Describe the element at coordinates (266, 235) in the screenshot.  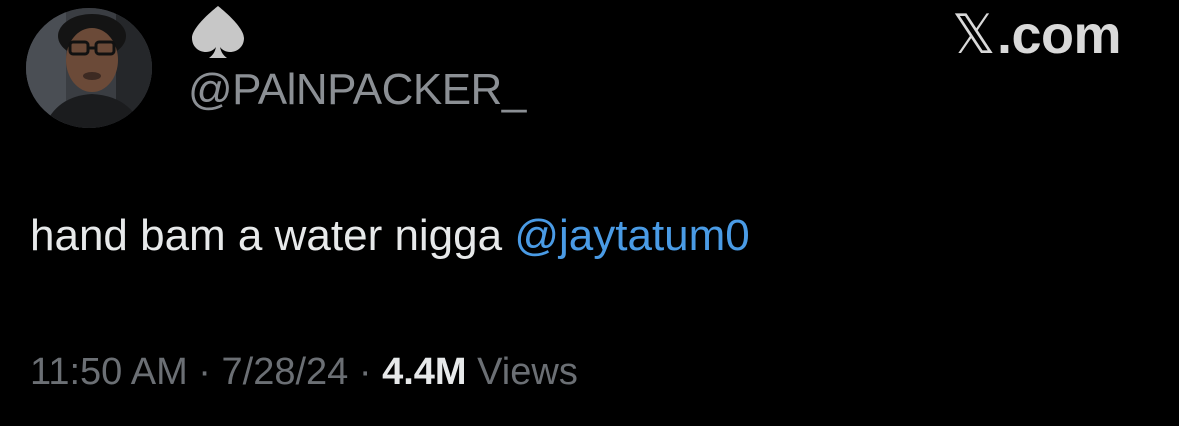
I see `tweet-body: hand bam a water nigga` at that location.